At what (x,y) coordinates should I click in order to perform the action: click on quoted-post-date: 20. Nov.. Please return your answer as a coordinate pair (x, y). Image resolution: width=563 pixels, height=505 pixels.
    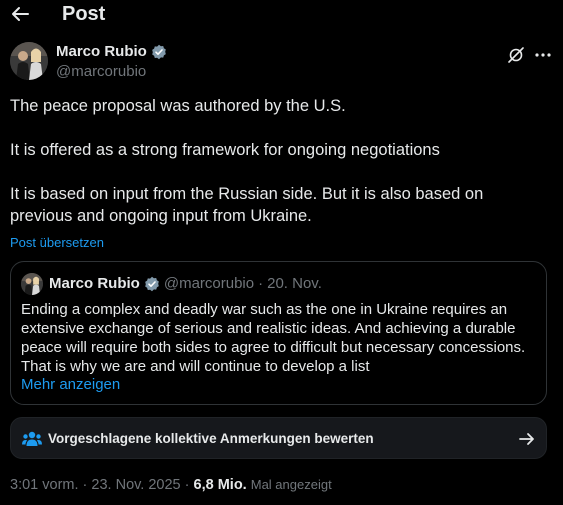
    Looking at the image, I should click on (294, 283).